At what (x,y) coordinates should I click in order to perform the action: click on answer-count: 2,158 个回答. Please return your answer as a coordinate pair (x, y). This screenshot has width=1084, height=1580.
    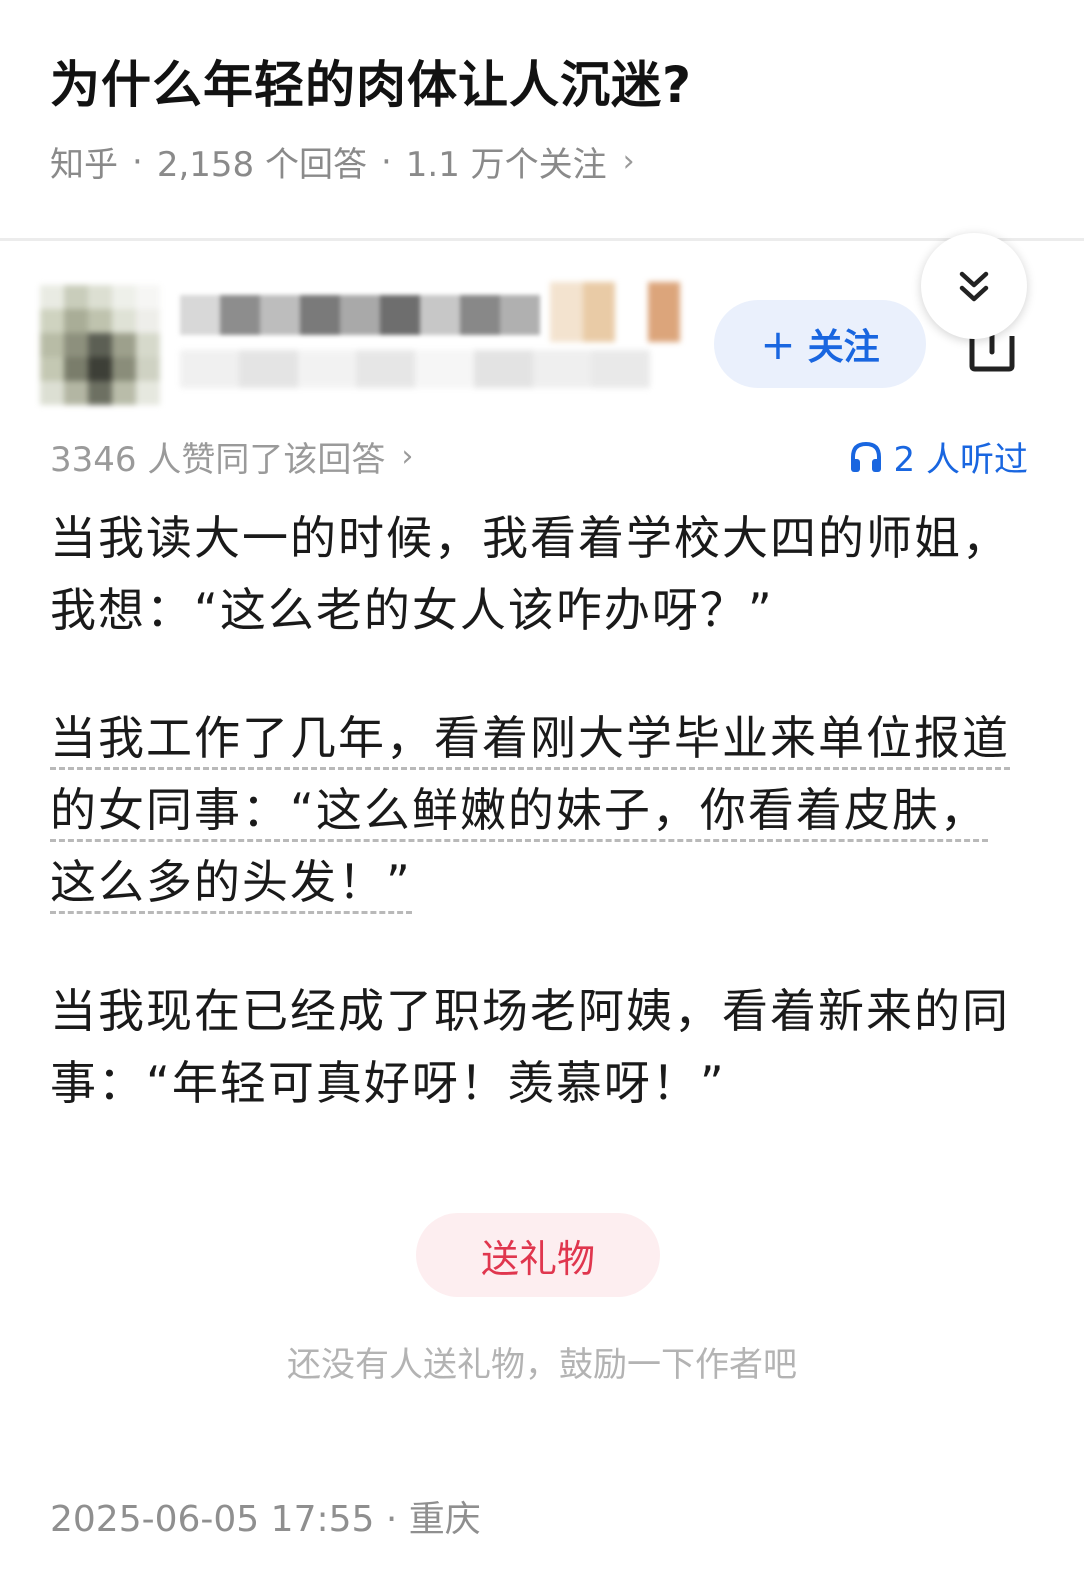
    Looking at the image, I should click on (261, 165).